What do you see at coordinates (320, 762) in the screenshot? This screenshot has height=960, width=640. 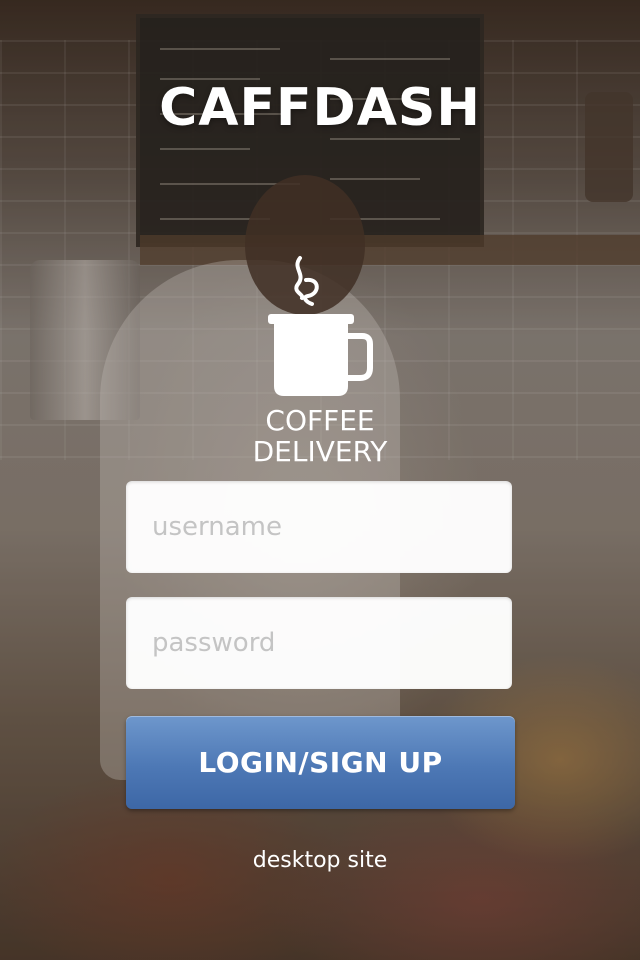 I see `login-signup-button: LOGIN/SIGN UP` at bounding box center [320, 762].